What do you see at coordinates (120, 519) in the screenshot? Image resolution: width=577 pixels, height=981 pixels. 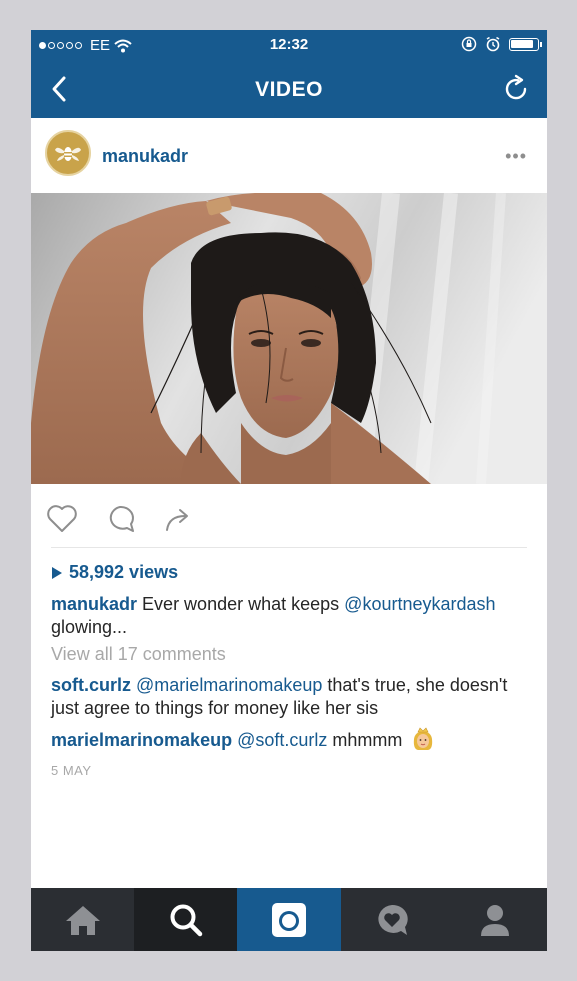 I see `comment-bubble-icon` at bounding box center [120, 519].